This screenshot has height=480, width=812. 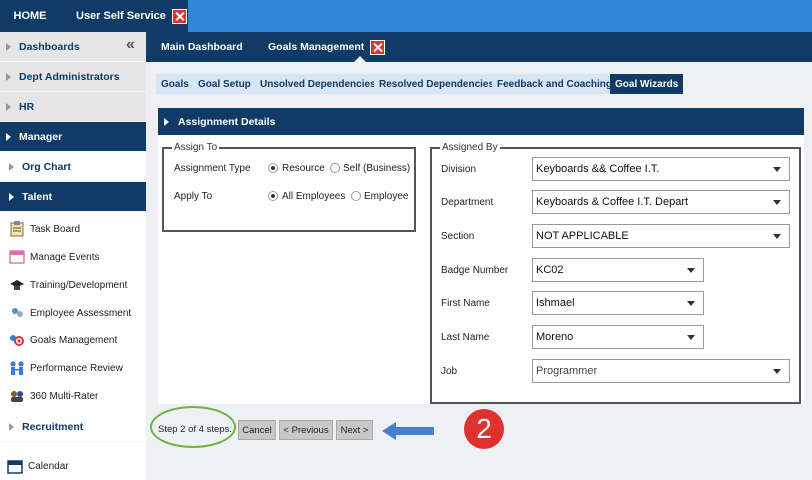 What do you see at coordinates (73, 137) in the screenshot?
I see `sidebar-item-manager: Manager` at bounding box center [73, 137].